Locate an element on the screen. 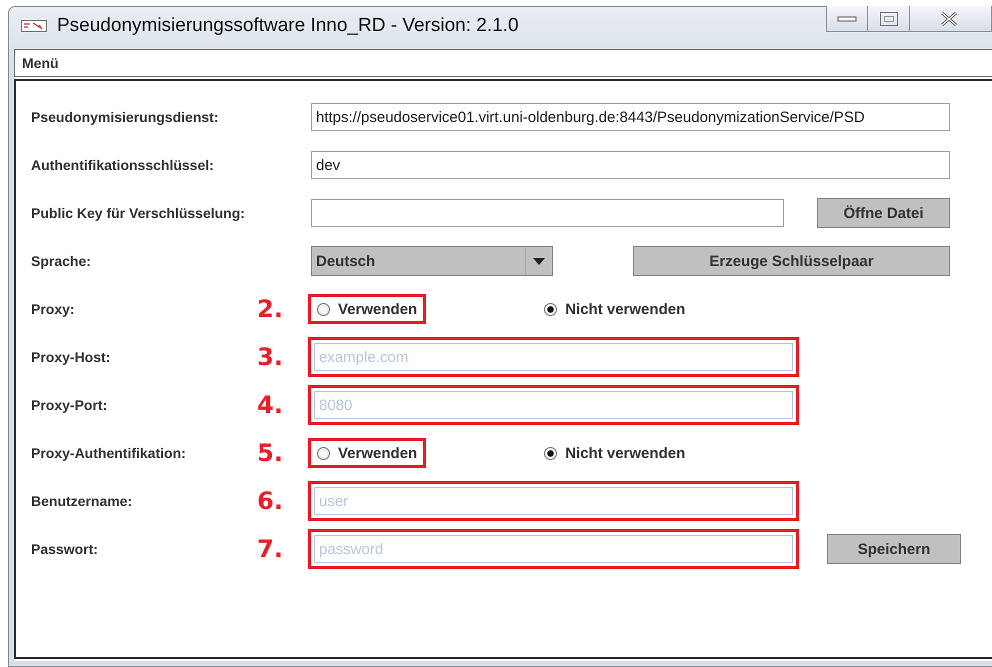 The width and height of the screenshot is (992, 667). field-label: Sprache: is located at coordinates (61, 261).